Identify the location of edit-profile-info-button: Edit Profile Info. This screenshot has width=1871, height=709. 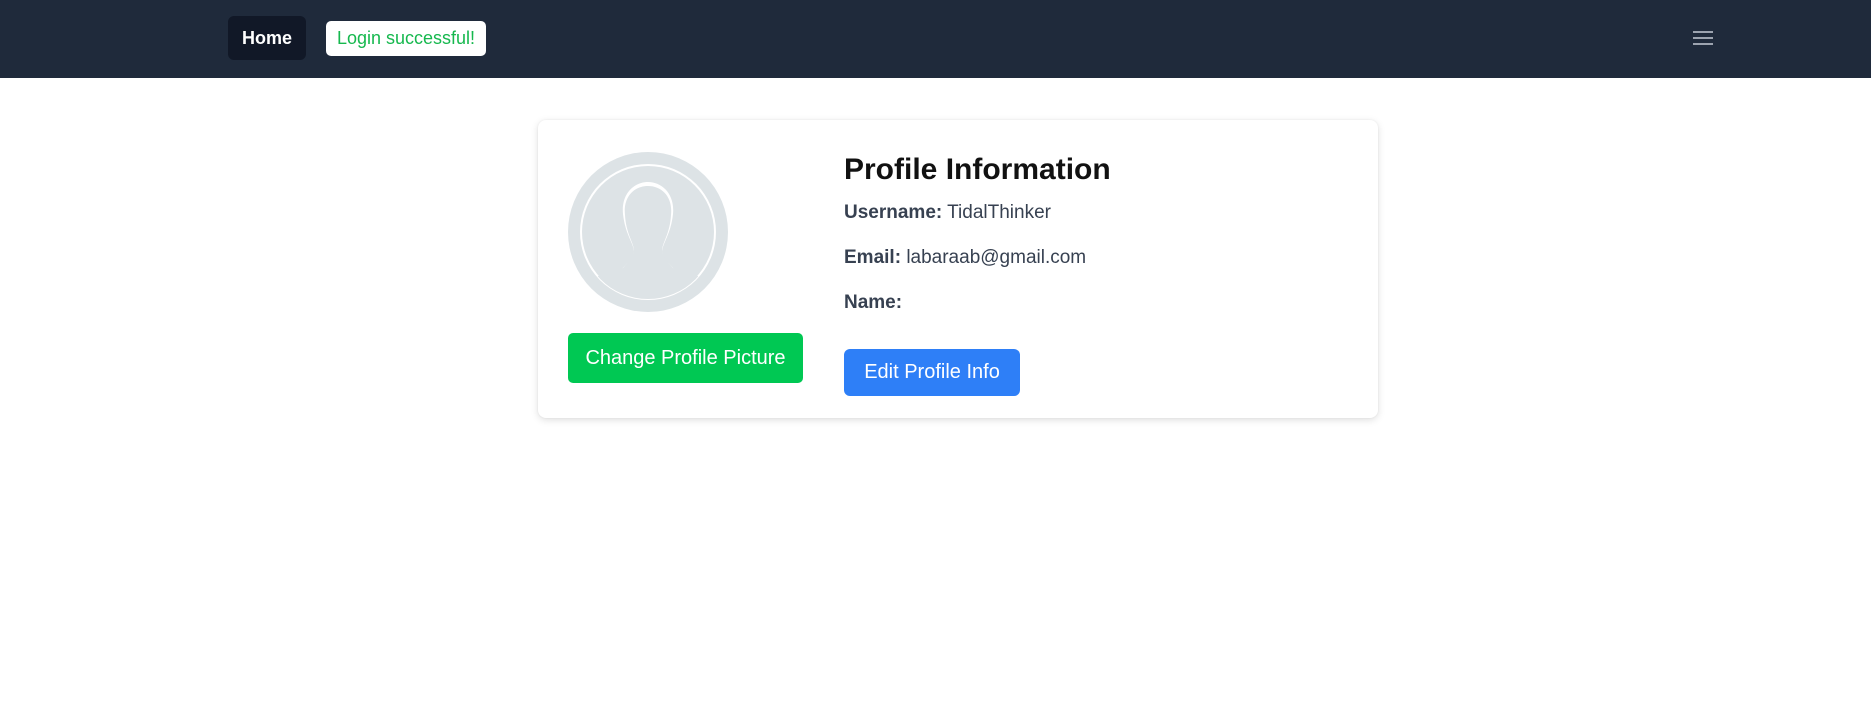
(932, 372).